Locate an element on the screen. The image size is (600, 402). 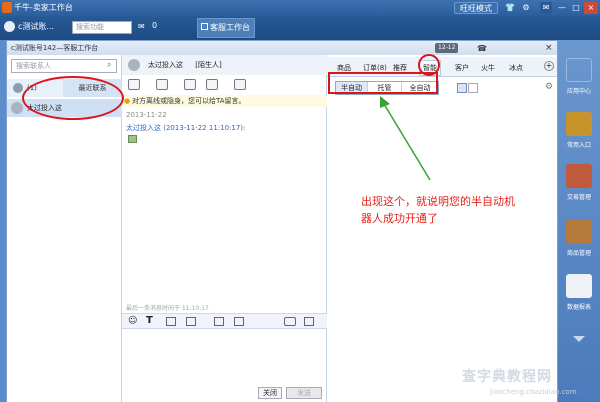
app-title: 千牛-卖家工作台 is located at coordinates (43, 7).